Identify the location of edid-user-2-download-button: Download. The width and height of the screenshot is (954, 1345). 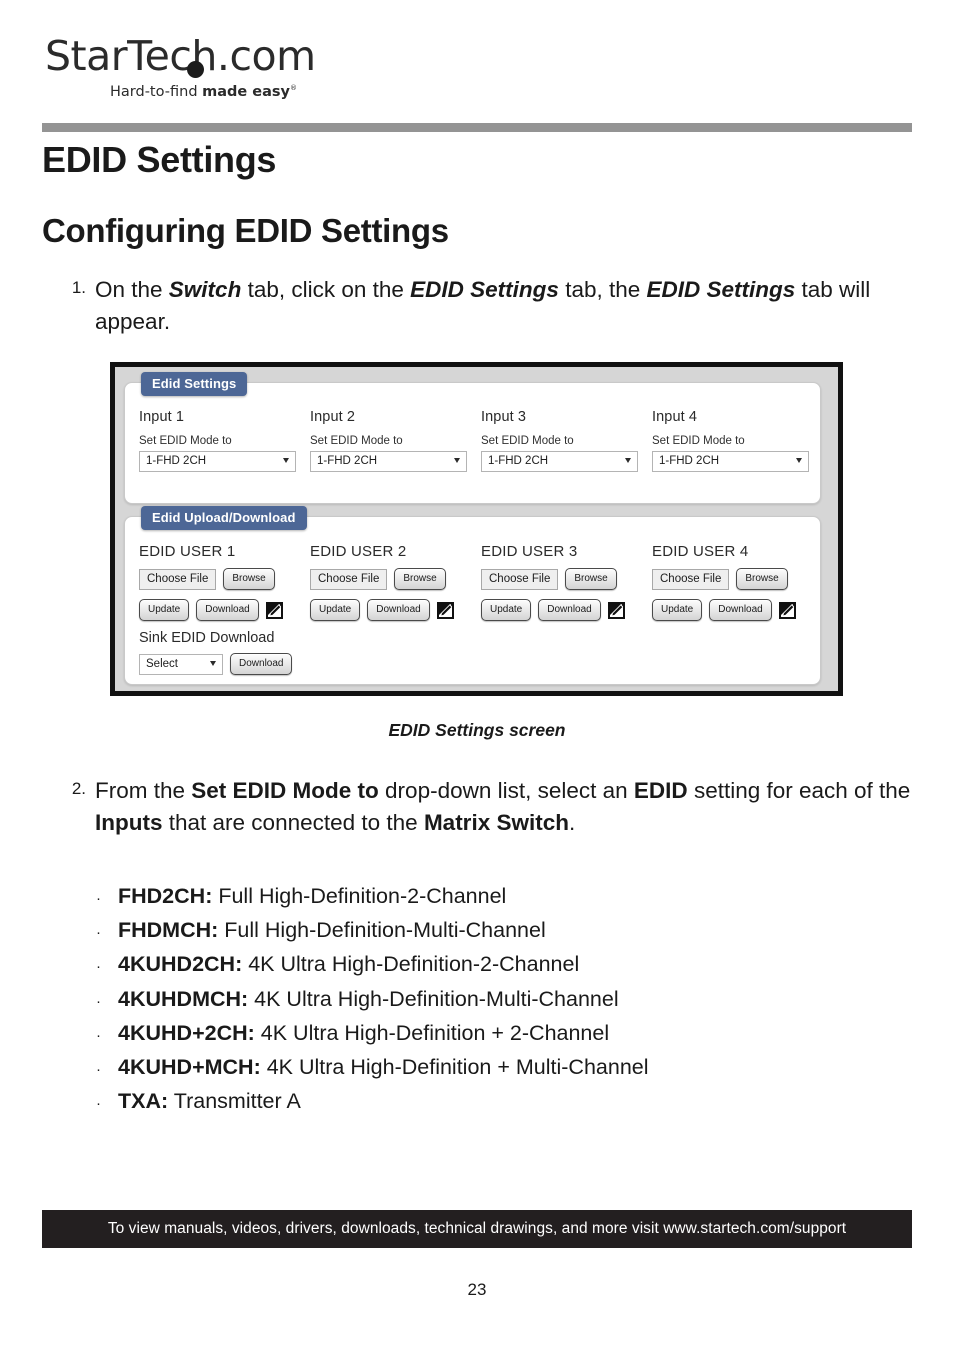
(398, 610).